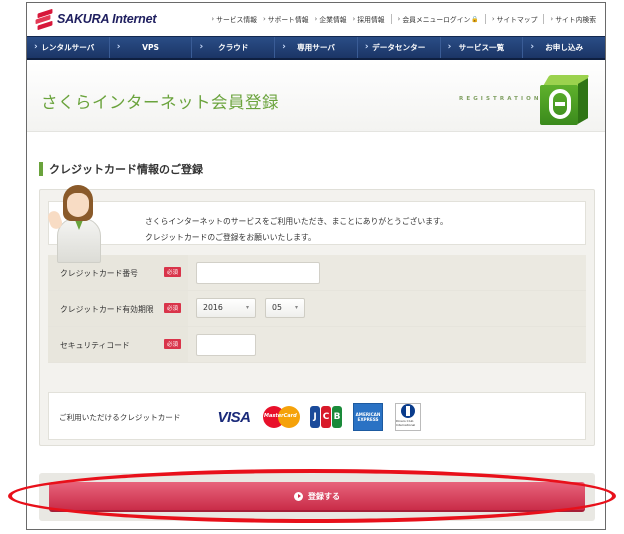 Image resolution: width=624 pixels, height=534 pixels. Describe the element at coordinates (296, 221) in the screenshot. I see `greeting-line-1: さくらインターネットのサービスをご利用いただき、まことにありがとうございます。` at that location.